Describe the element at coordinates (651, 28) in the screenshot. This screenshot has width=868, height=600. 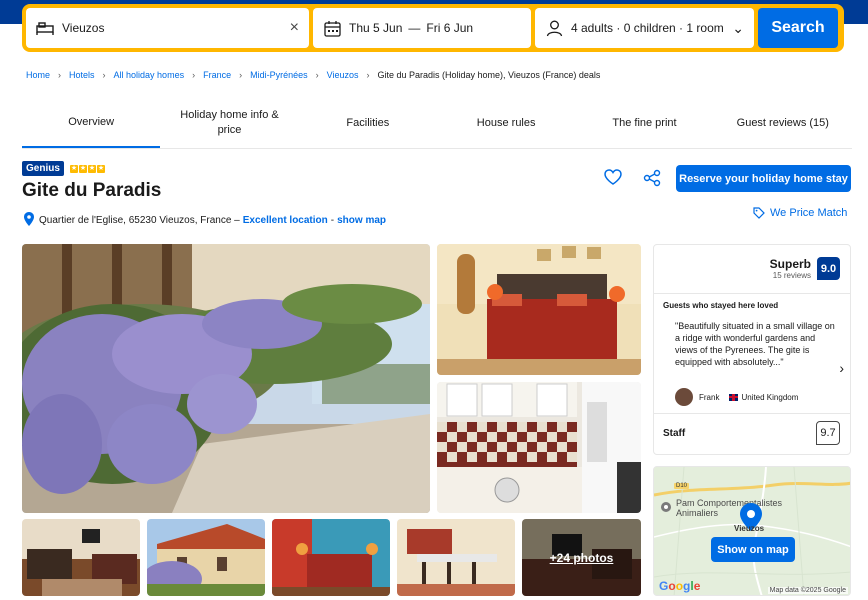
I see `guests-summary: 4 adults · 0 children · 1 room` at that location.